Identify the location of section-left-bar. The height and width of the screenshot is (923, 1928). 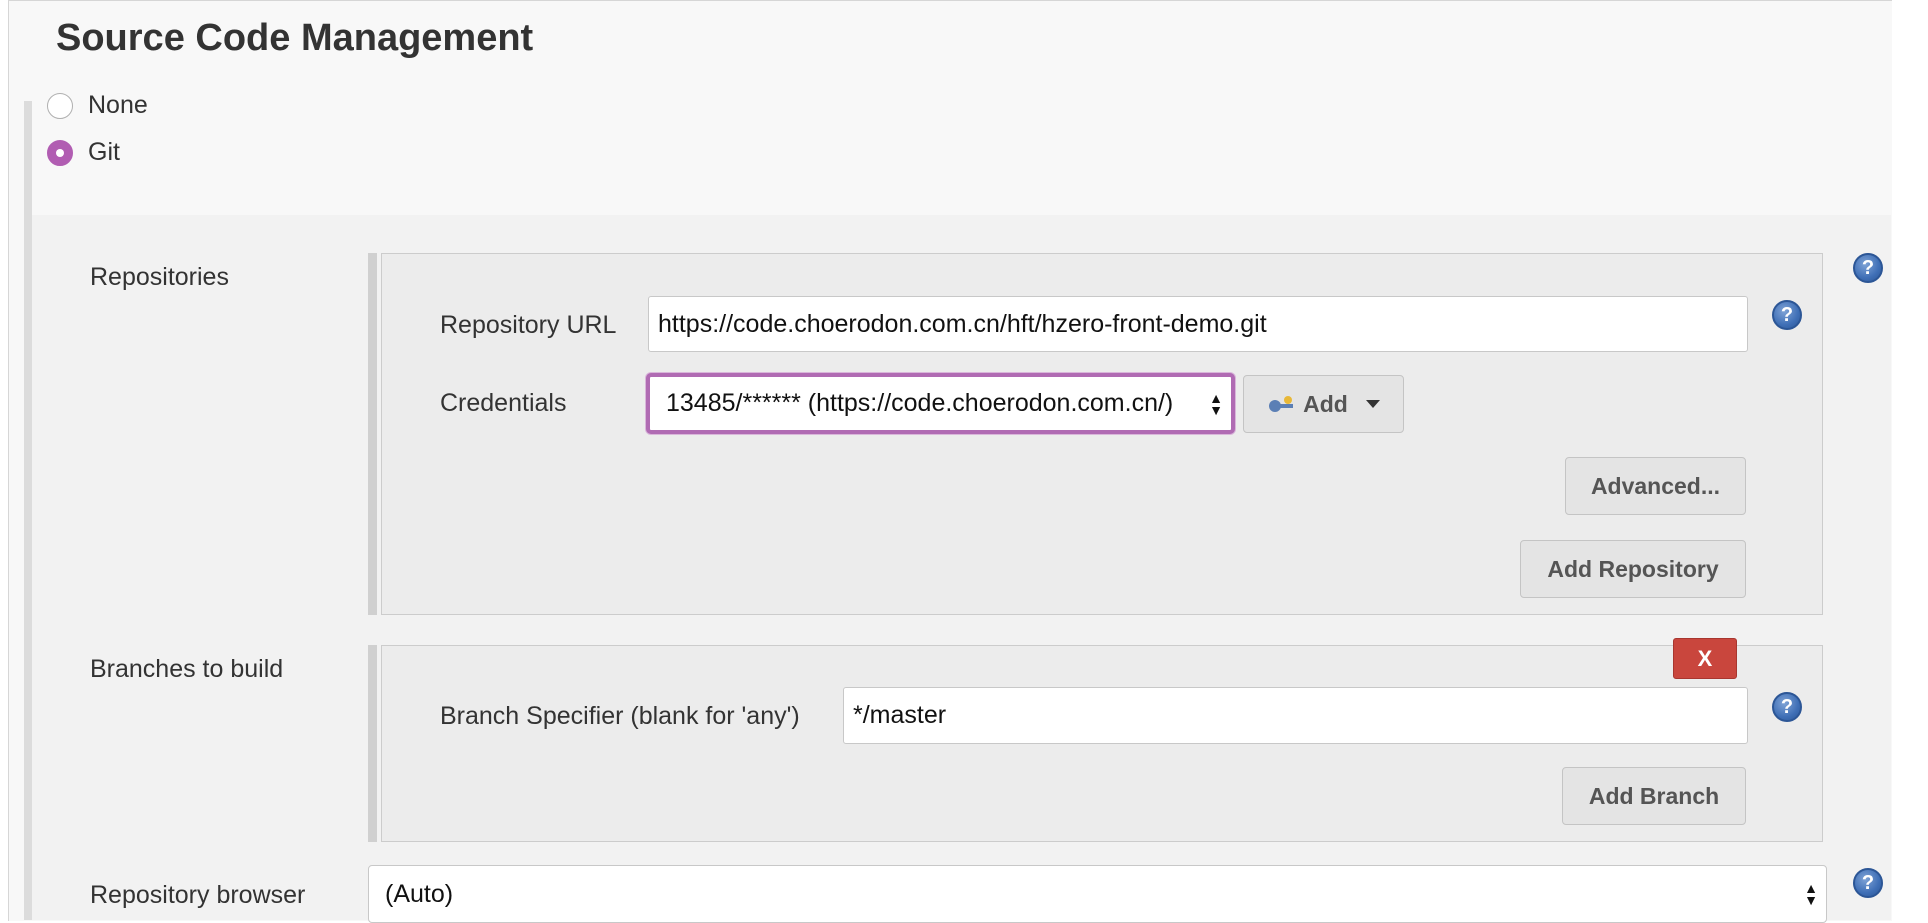
(28, 510).